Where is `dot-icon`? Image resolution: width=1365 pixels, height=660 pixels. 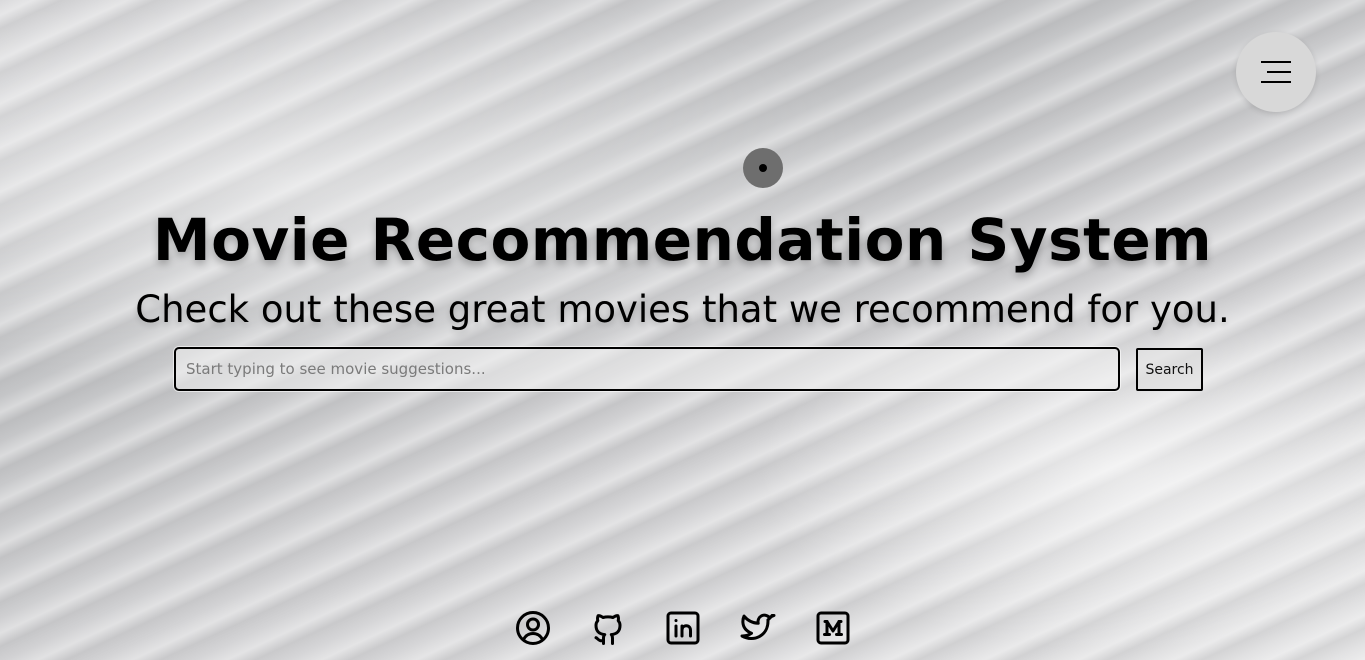 dot-icon is located at coordinates (763, 168).